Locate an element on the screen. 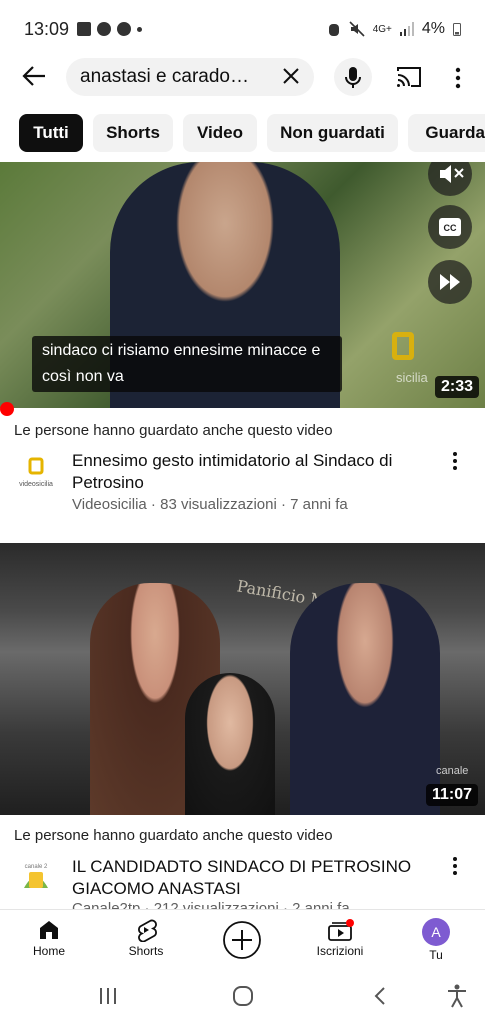 The image size is (485, 1023). clear-search-icon is located at coordinates (291, 76).